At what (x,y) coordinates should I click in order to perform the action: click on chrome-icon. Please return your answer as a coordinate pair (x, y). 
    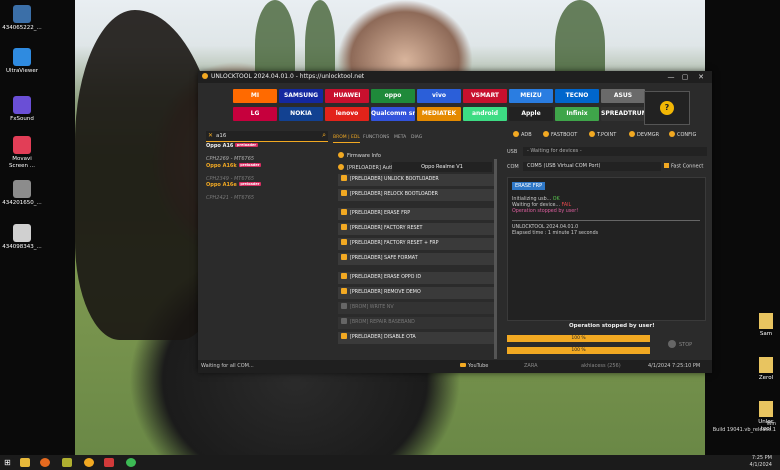
    Looking at the image, I should click on (131, 462).